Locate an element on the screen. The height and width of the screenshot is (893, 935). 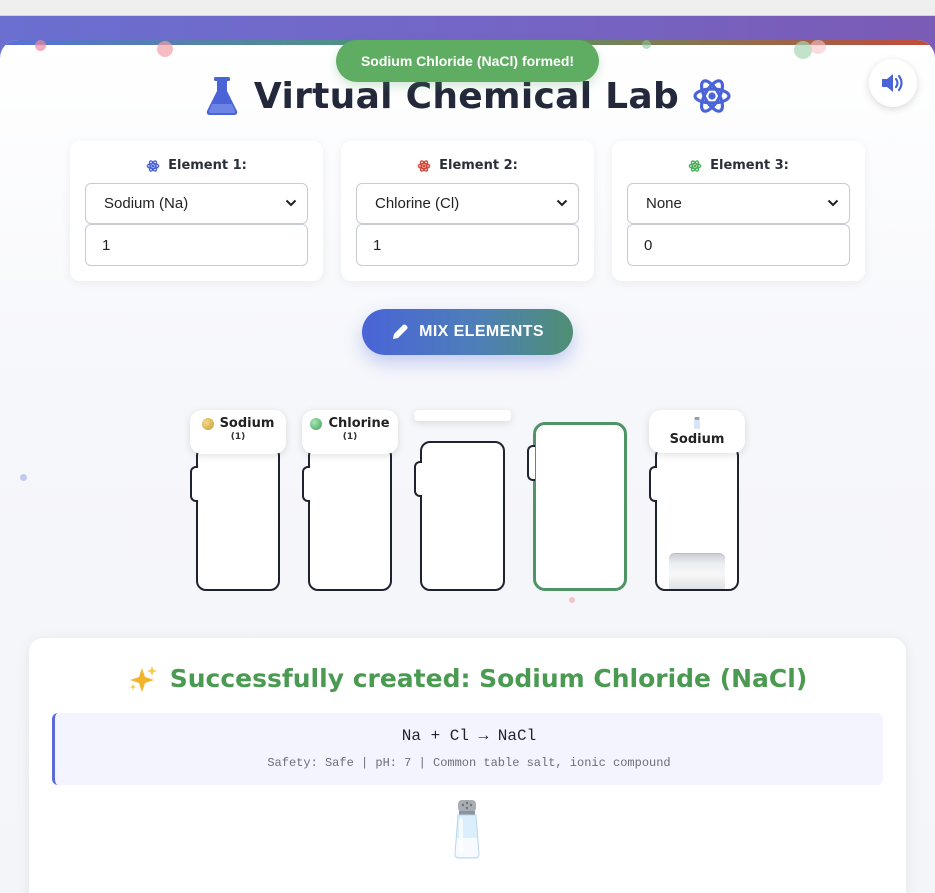
sparkles-icon is located at coordinates (143, 678).